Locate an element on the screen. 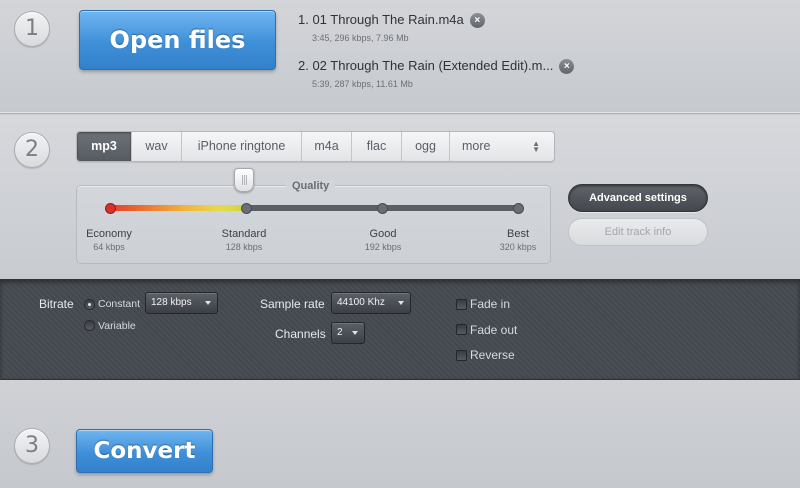 The image size is (800, 488). quality-track-fill is located at coordinates (177, 208).